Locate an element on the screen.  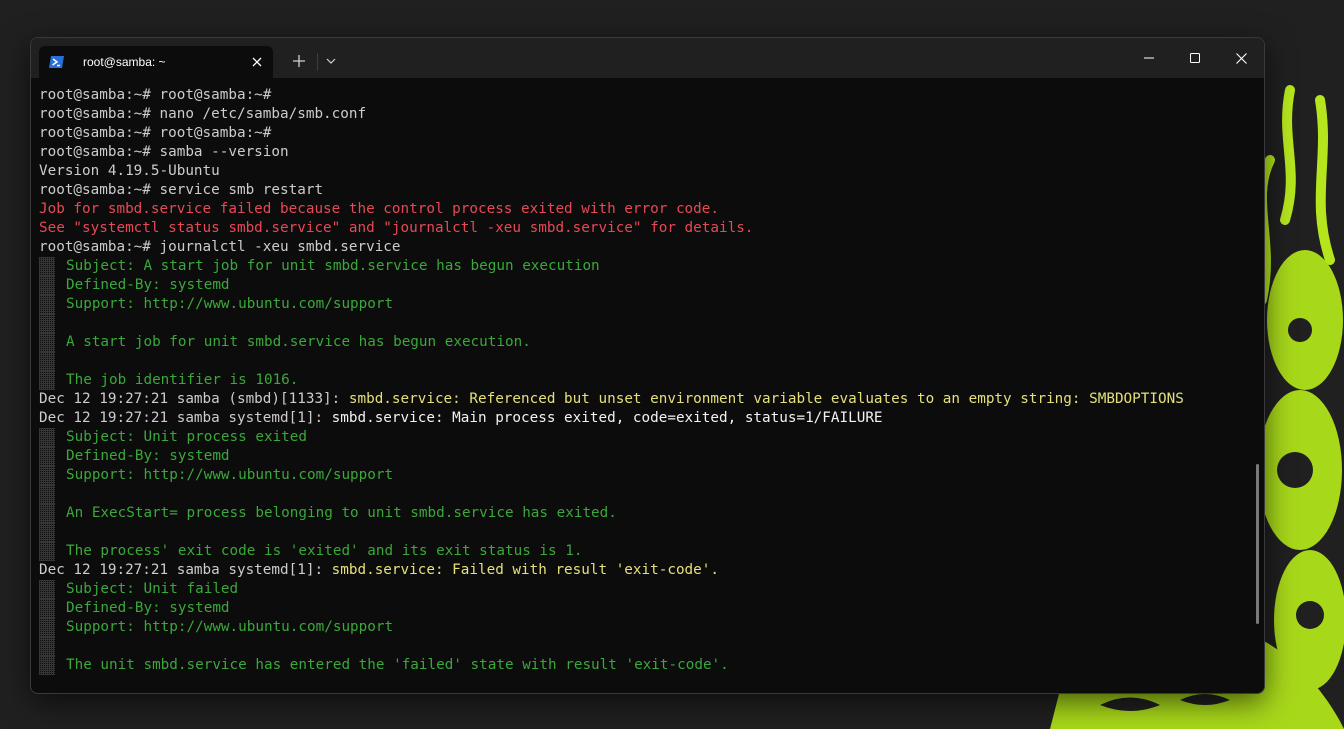
powershell-icon is located at coordinates (57, 62).